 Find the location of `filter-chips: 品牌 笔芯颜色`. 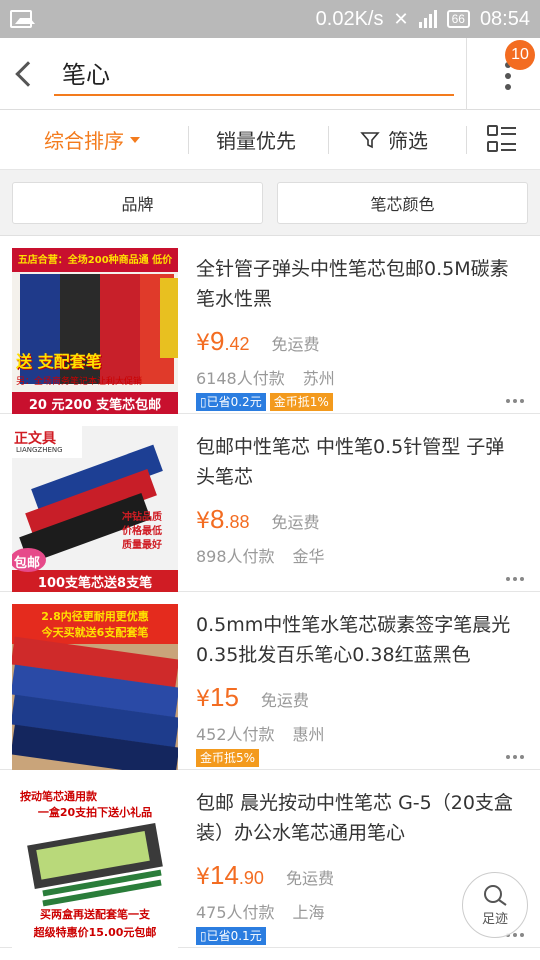

filter-chips: 品牌 笔芯颜色 is located at coordinates (270, 203).